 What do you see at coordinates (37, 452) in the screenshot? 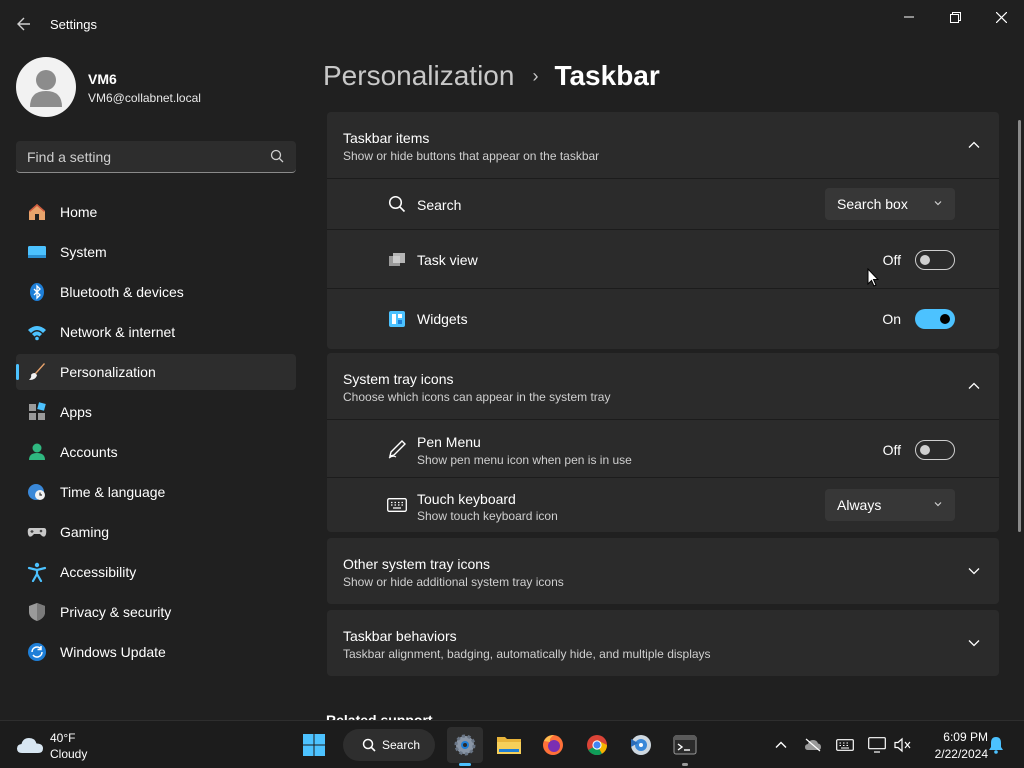
I see `accounts-icon` at bounding box center [37, 452].